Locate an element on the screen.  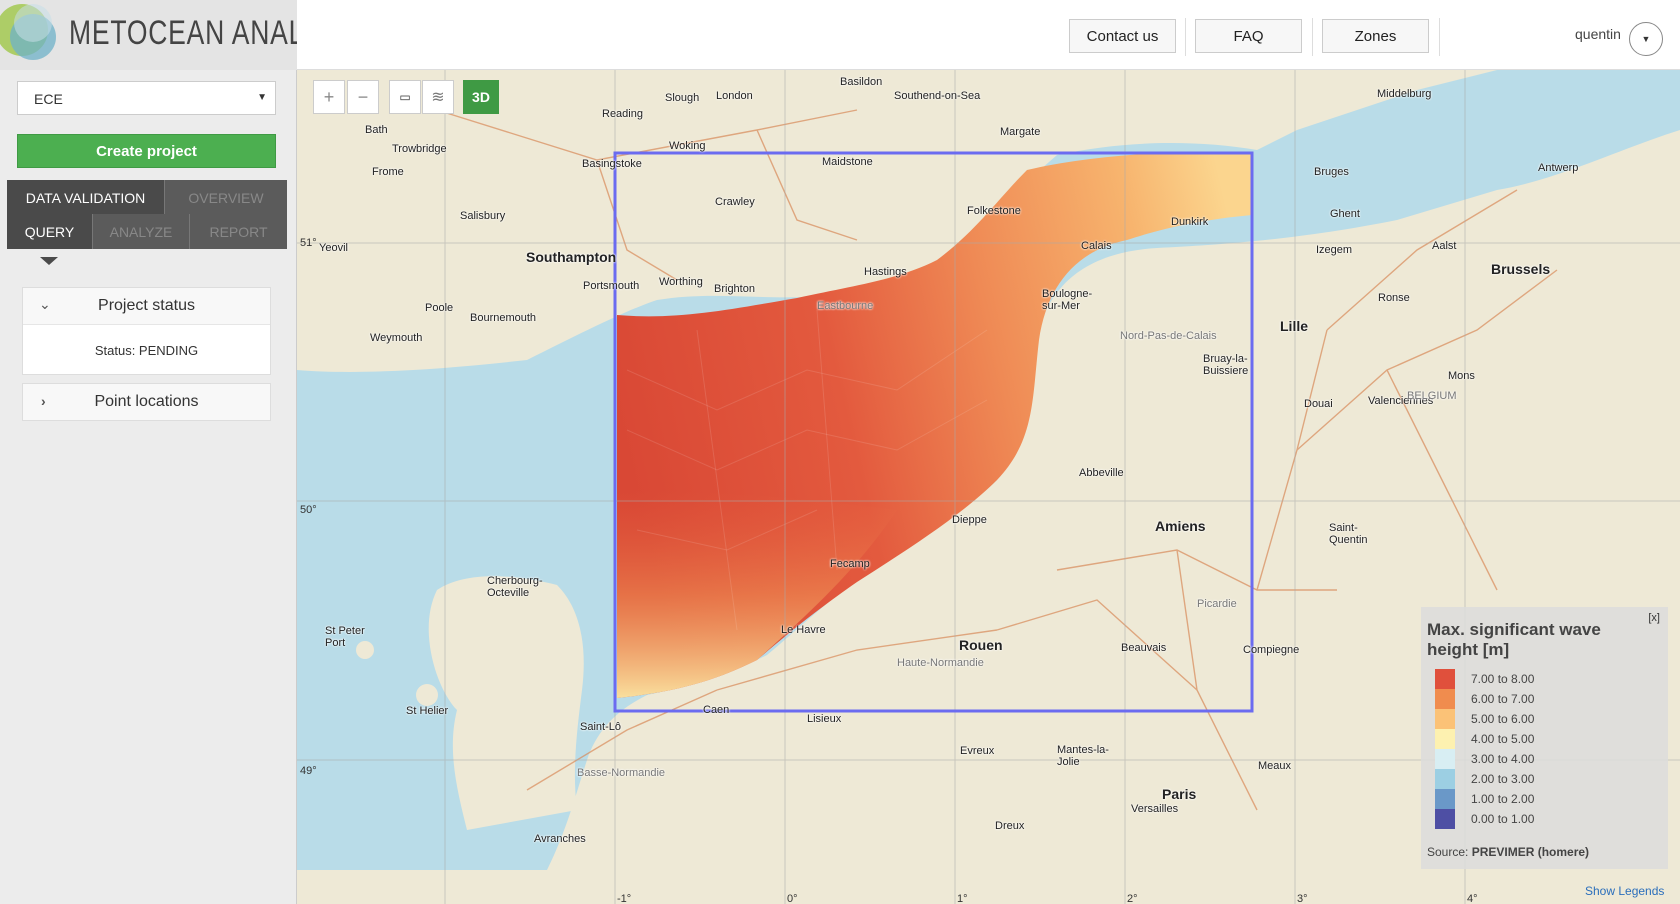
project-status-header: ⌄ Project status is located at coordinates (146, 306).